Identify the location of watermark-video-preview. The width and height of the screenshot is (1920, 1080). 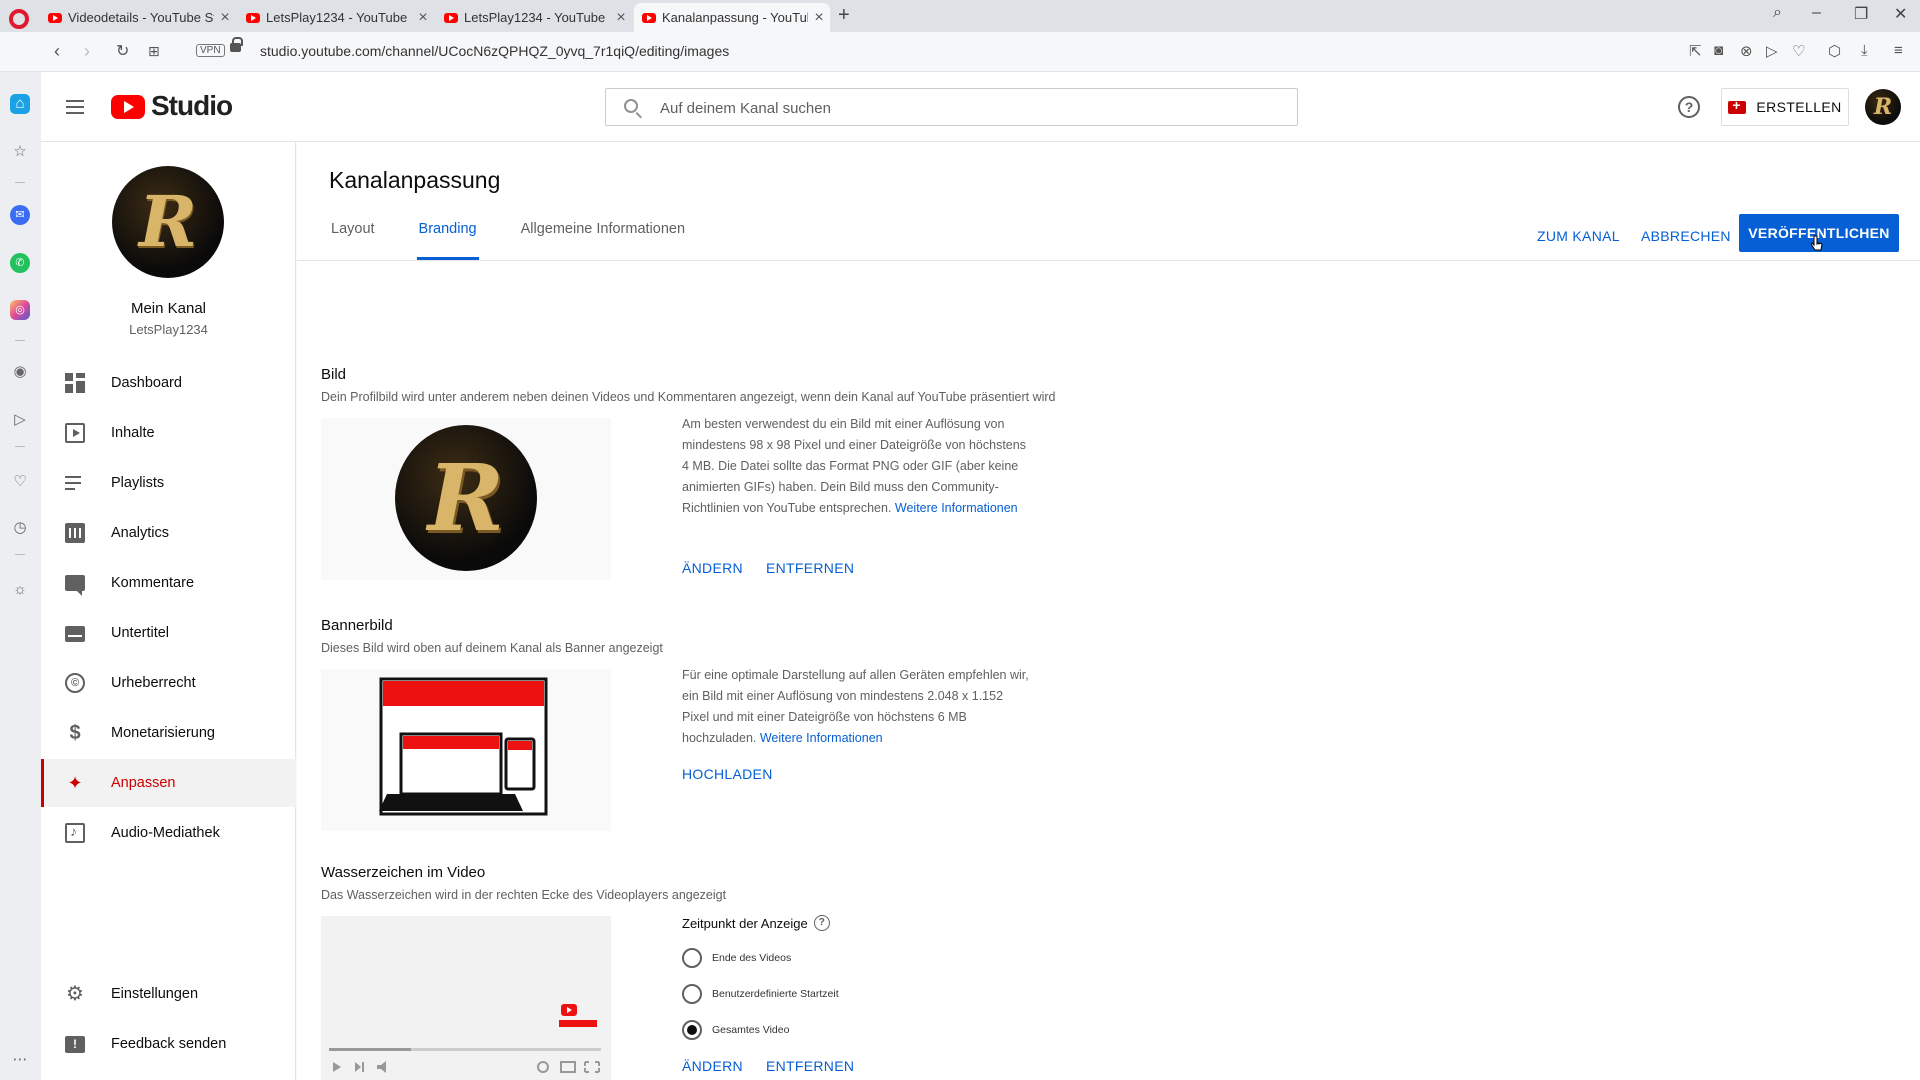
(466, 998).